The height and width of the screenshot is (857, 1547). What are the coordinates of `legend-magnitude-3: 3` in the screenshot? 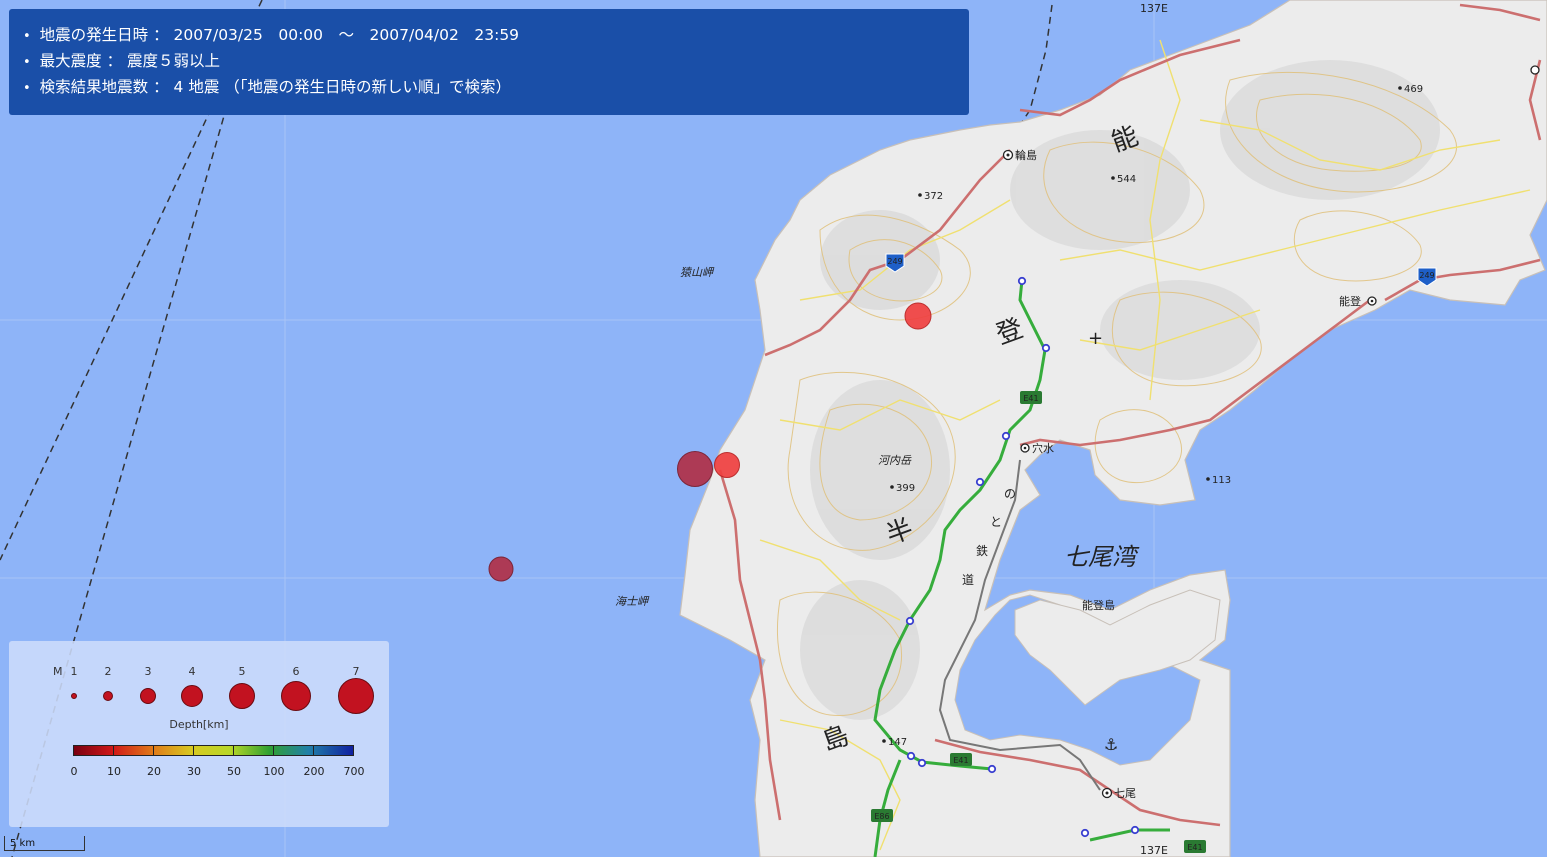 It's located at (148, 671).